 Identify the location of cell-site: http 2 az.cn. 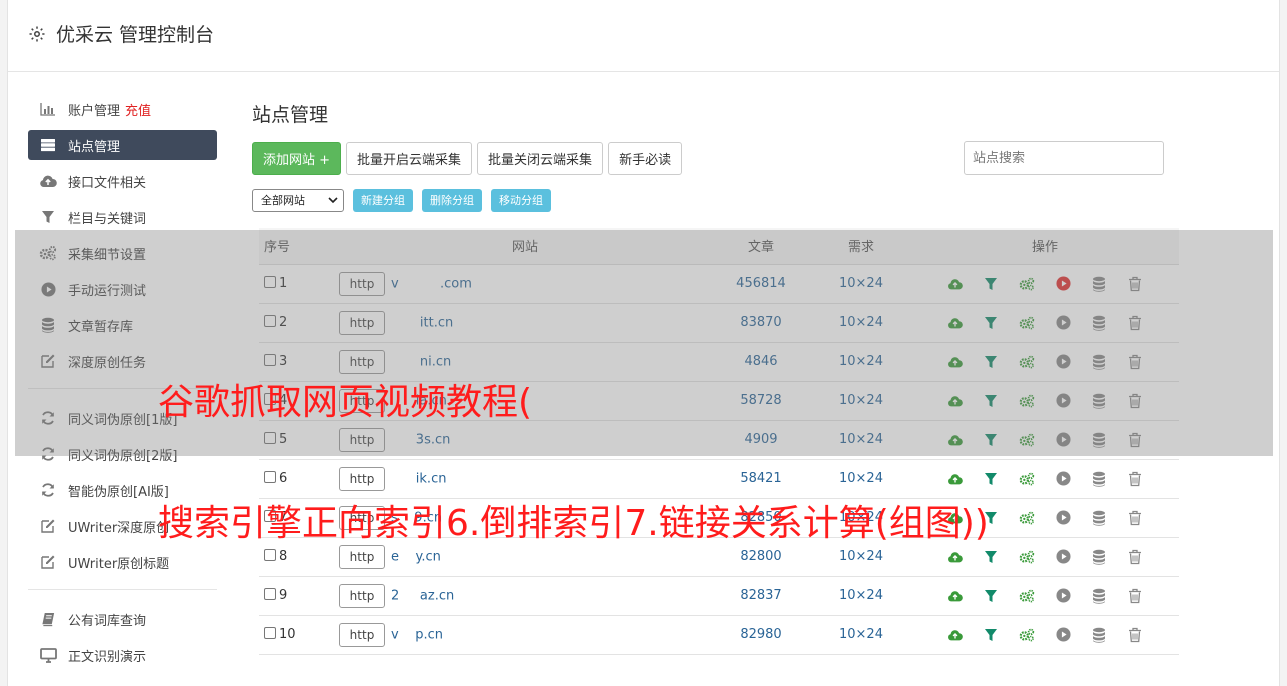
(521, 596).